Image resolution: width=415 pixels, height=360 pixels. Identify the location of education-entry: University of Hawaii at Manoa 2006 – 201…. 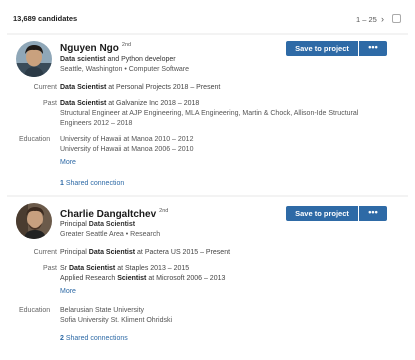
(127, 149).